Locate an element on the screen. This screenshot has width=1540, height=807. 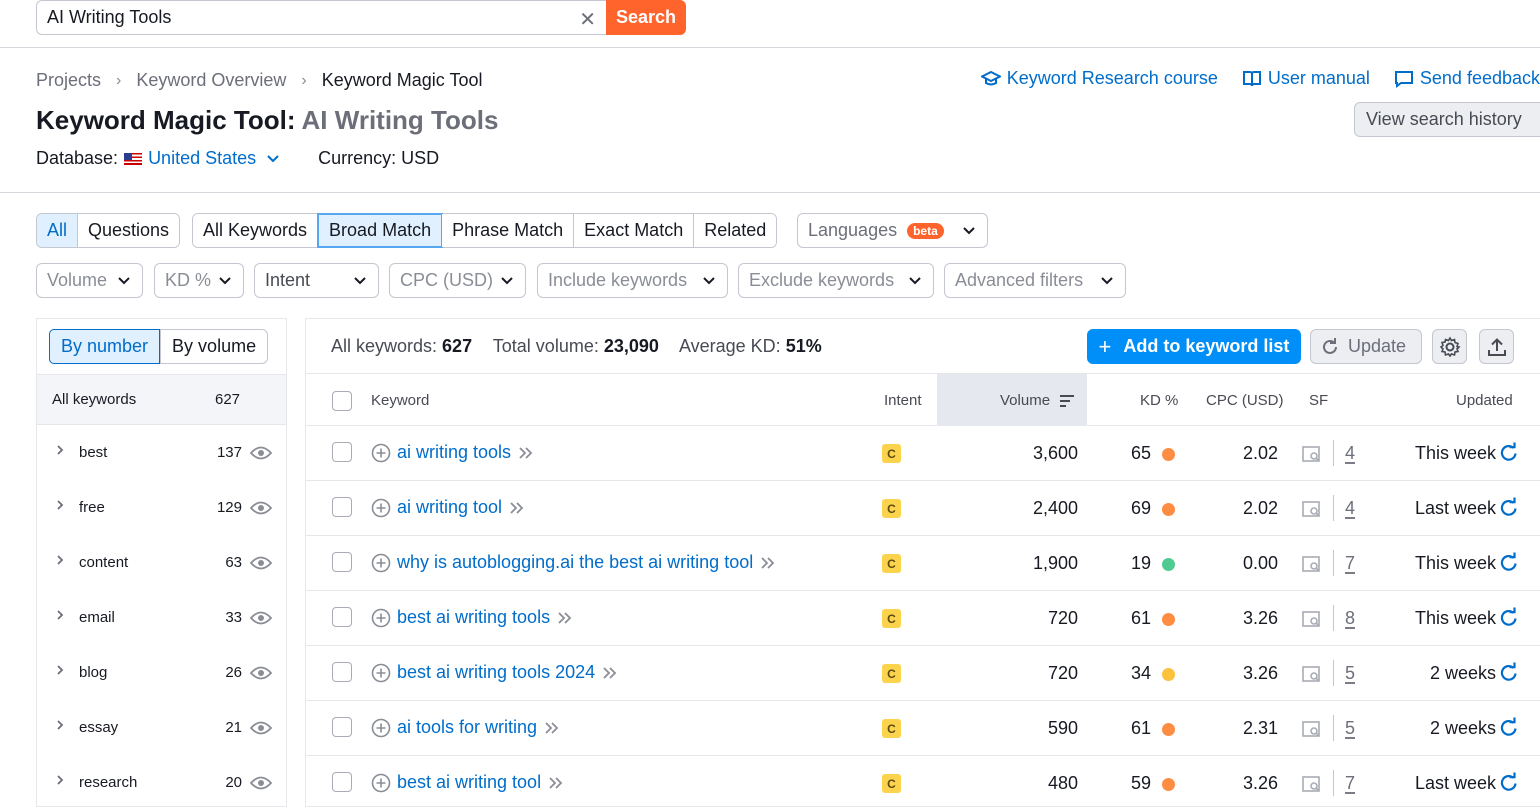
exclude-keywords-filter: Exclude keywords is located at coordinates (836, 280).